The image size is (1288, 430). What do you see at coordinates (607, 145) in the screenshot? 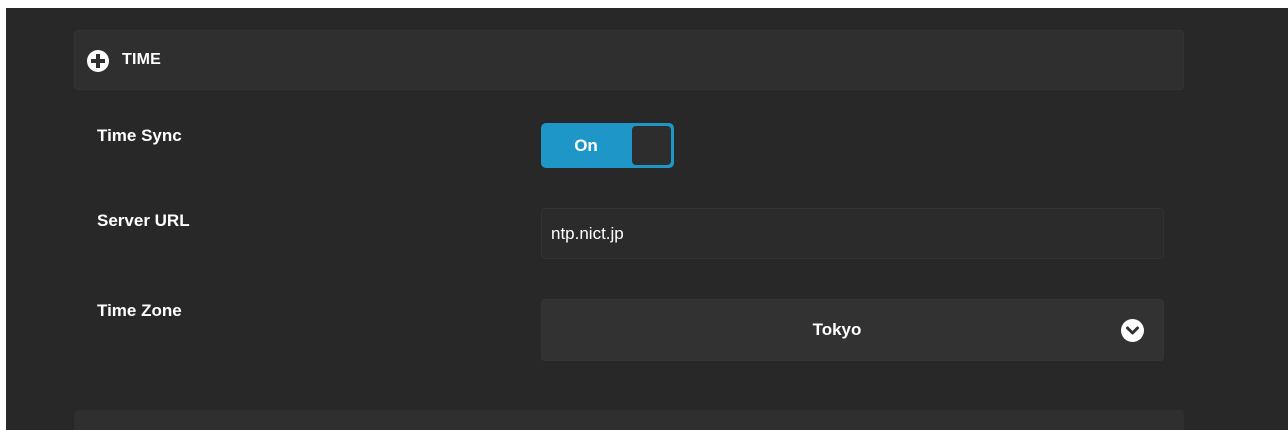
I see `time-sync-toggle: On` at bounding box center [607, 145].